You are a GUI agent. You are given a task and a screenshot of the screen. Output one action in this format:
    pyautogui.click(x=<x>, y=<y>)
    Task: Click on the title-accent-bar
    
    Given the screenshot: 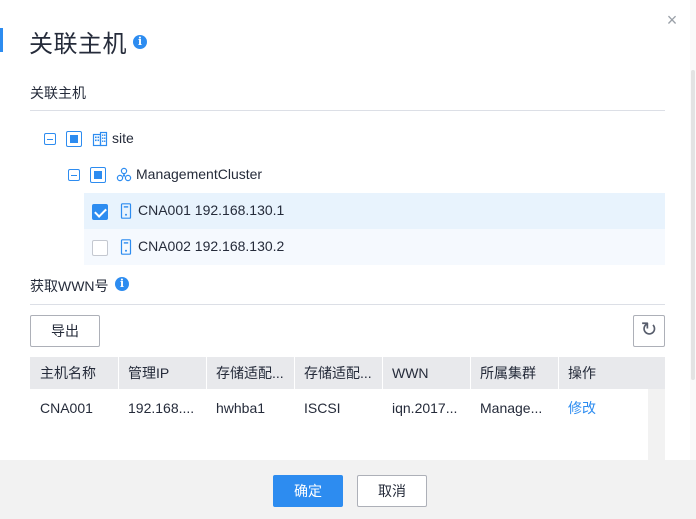 What is the action you would take?
    pyautogui.click(x=1, y=40)
    